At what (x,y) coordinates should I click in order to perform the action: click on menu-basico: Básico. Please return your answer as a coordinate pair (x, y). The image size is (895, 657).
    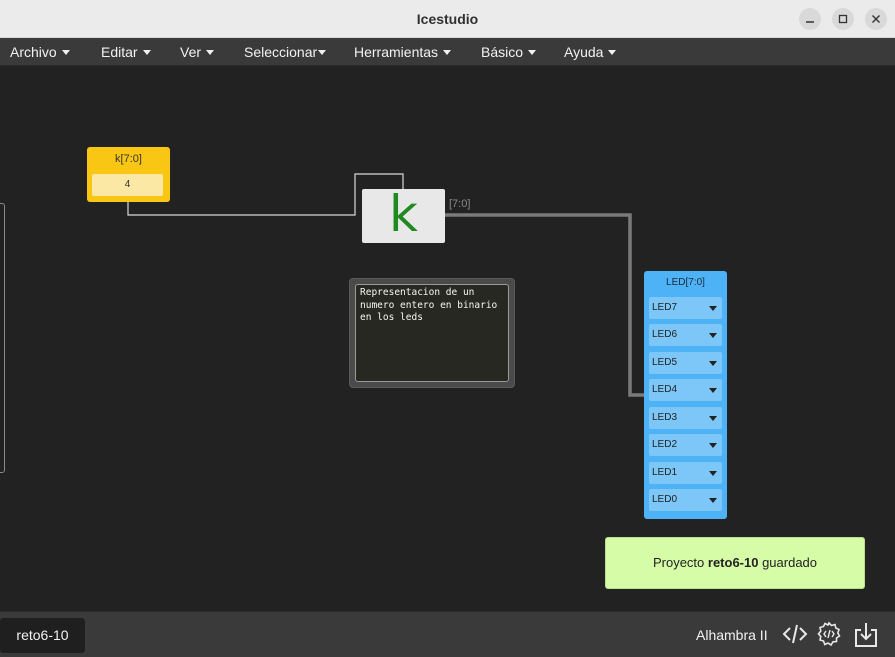
    Looking at the image, I should click on (509, 52).